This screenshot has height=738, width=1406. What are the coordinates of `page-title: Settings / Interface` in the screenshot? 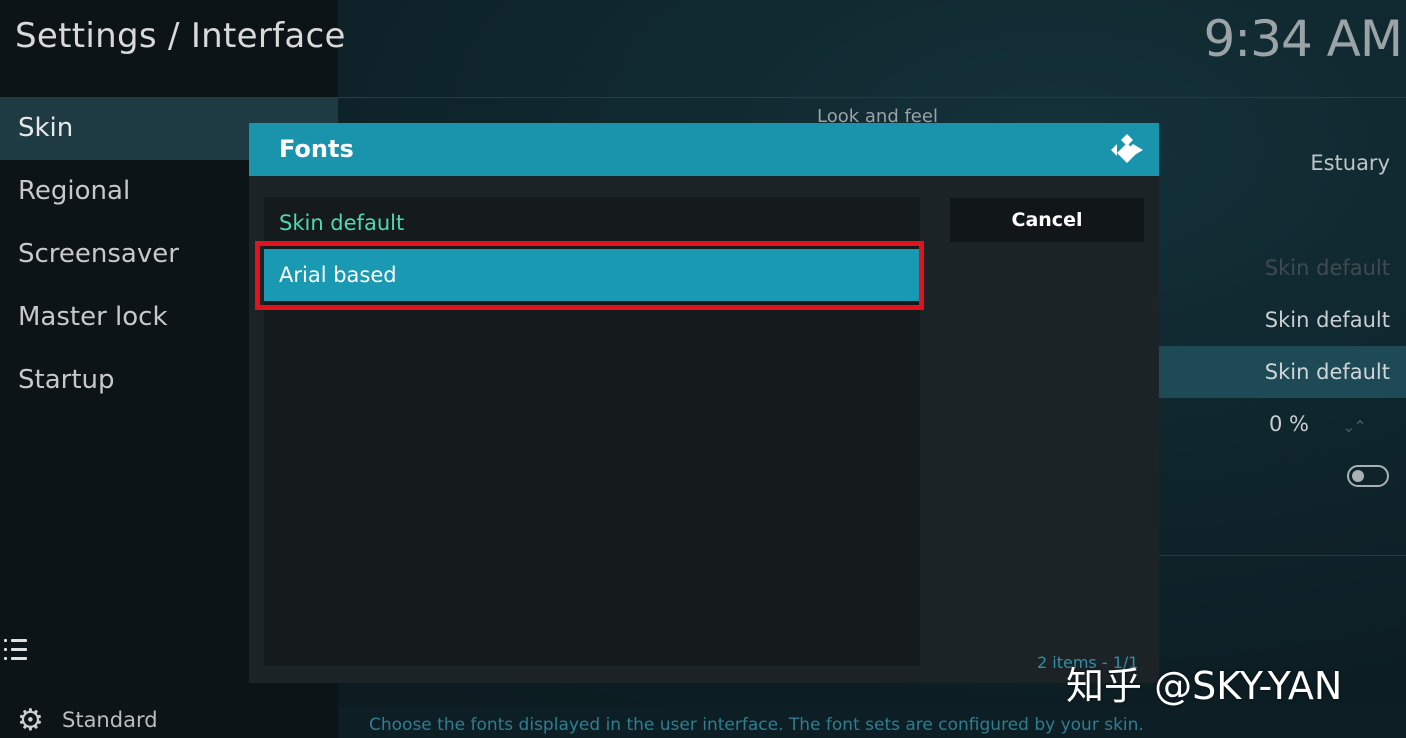 It's located at (180, 36).